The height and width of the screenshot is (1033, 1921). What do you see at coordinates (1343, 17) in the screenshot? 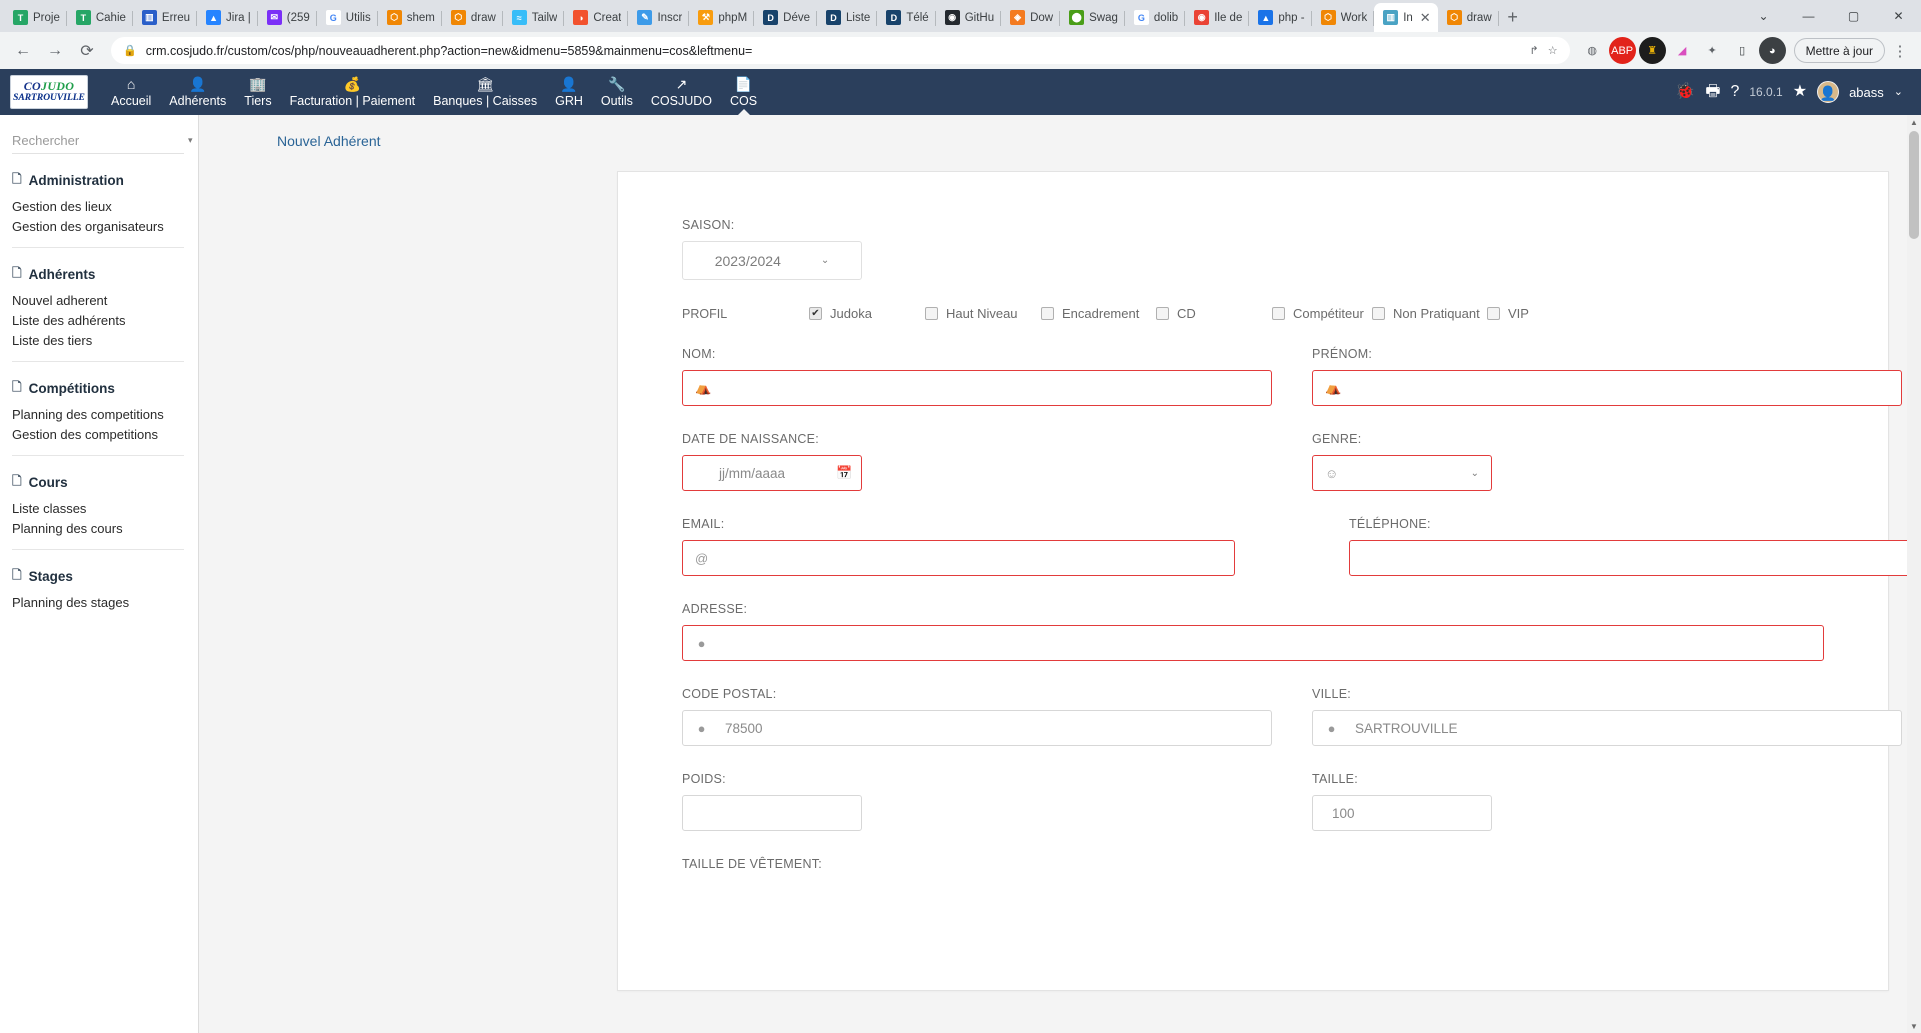
I see `browser-tab: ⬡ Work` at bounding box center [1343, 17].